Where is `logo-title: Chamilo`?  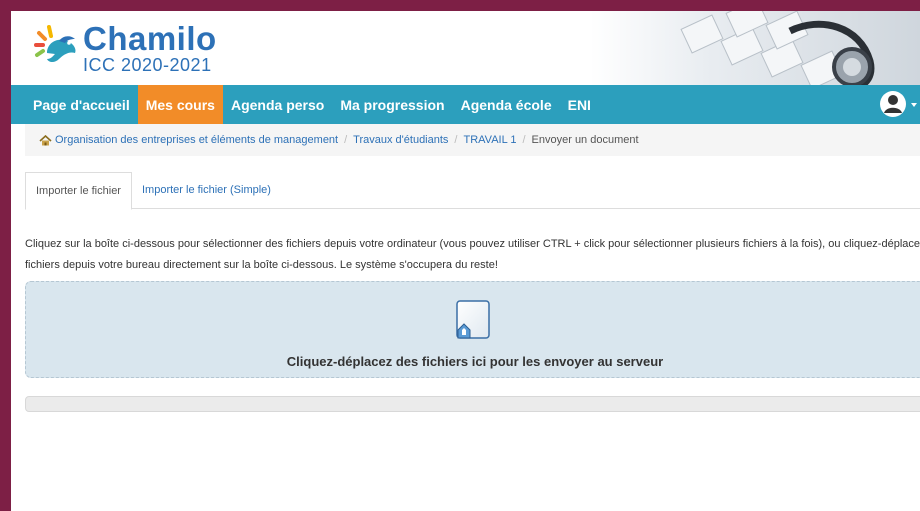
logo-title: Chamilo is located at coordinates (150, 38).